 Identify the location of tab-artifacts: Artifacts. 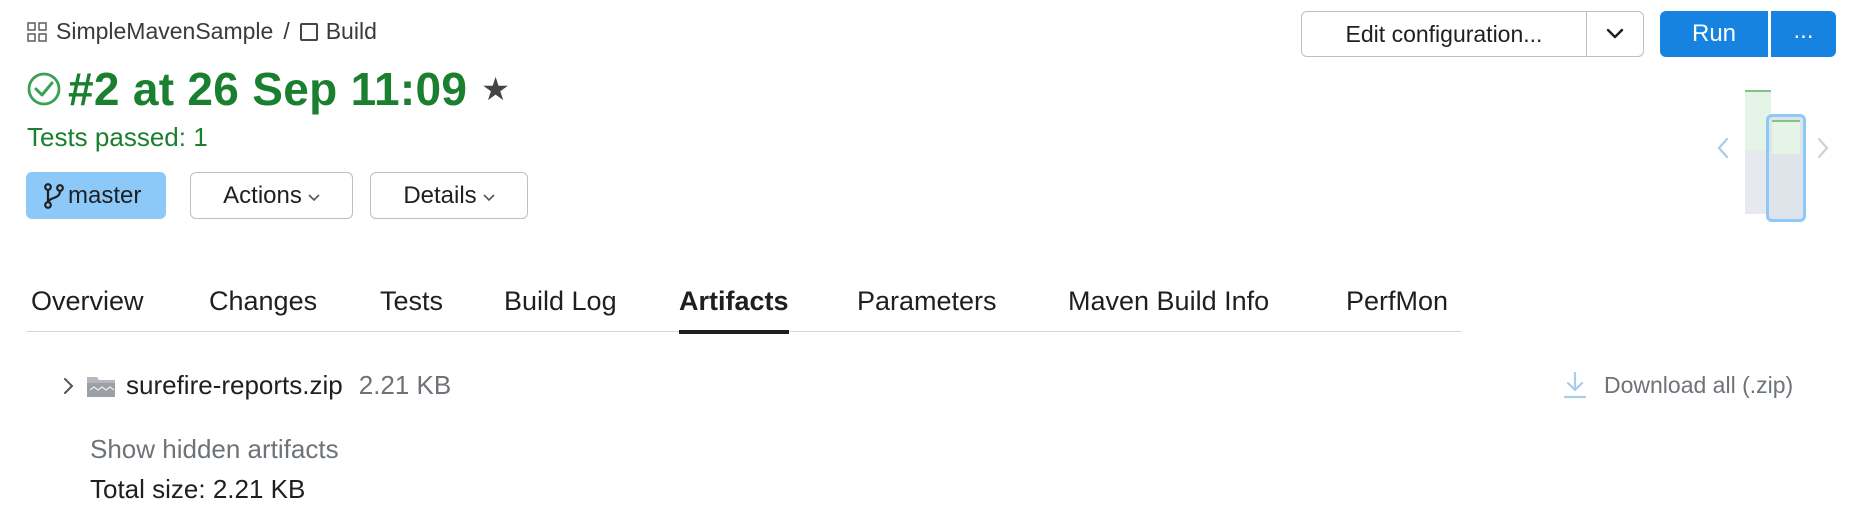
(734, 307).